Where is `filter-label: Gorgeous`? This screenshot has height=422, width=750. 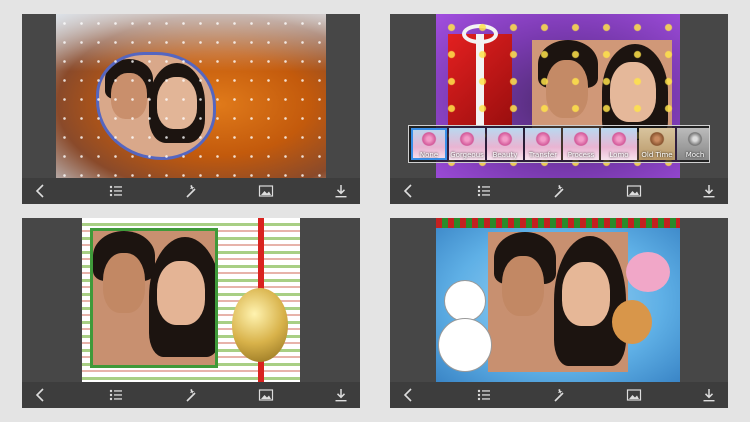
filter-label: Gorgeous is located at coordinates (467, 155).